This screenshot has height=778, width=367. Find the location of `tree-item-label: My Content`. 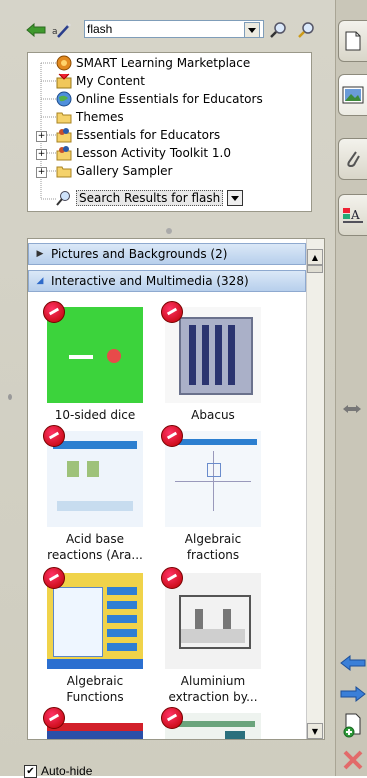

tree-item-label: My Content is located at coordinates (110, 81).